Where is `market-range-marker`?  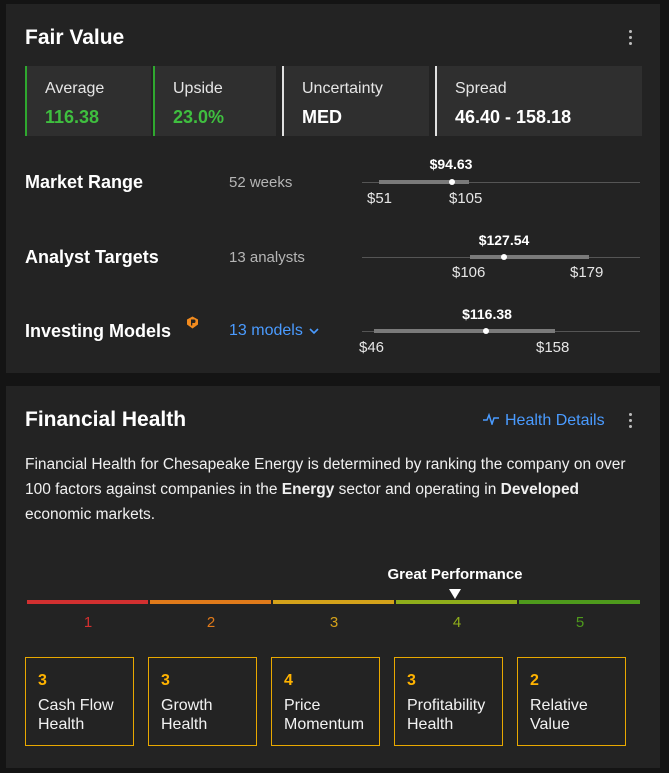
market-range-marker is located at coordinates (452, 182).